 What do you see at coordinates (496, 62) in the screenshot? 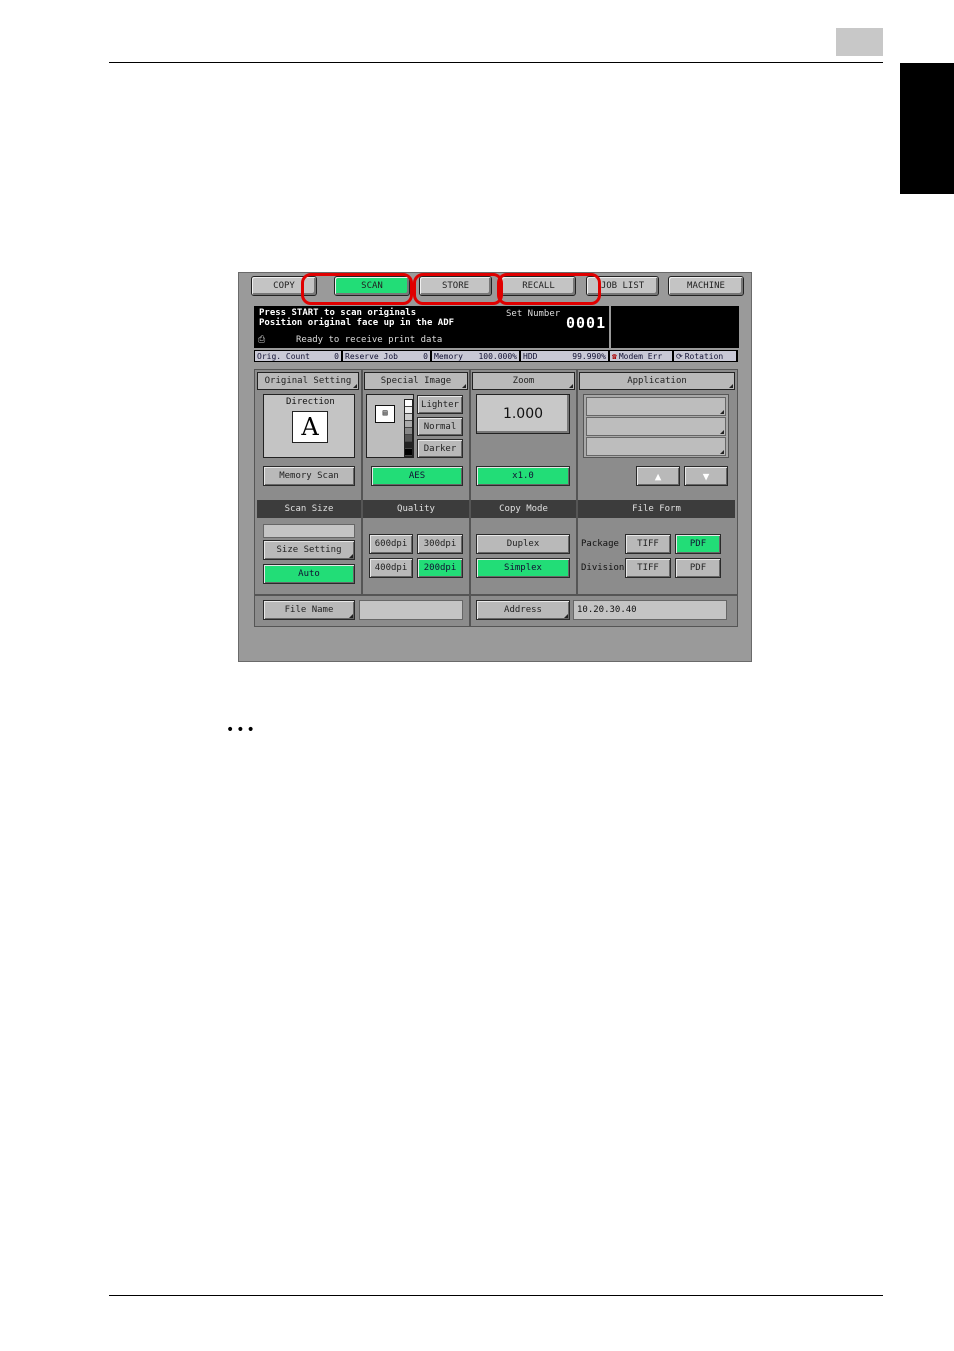
I see `header-rule` at bounding box center [496, 62].